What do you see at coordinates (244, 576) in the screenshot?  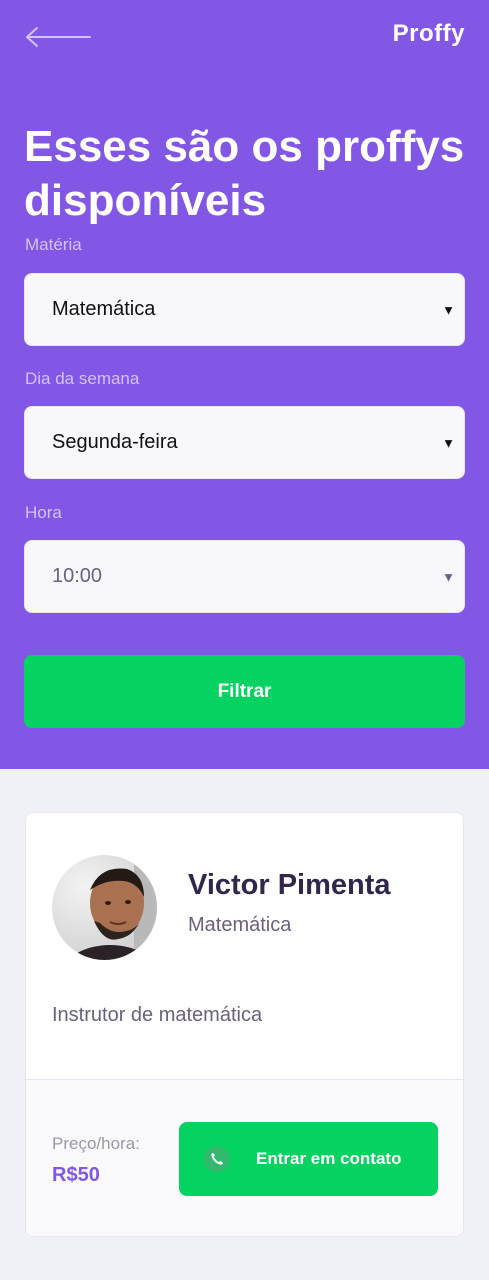 I see `time-select: 10:00 ▼` at bounding box center [244, 576].